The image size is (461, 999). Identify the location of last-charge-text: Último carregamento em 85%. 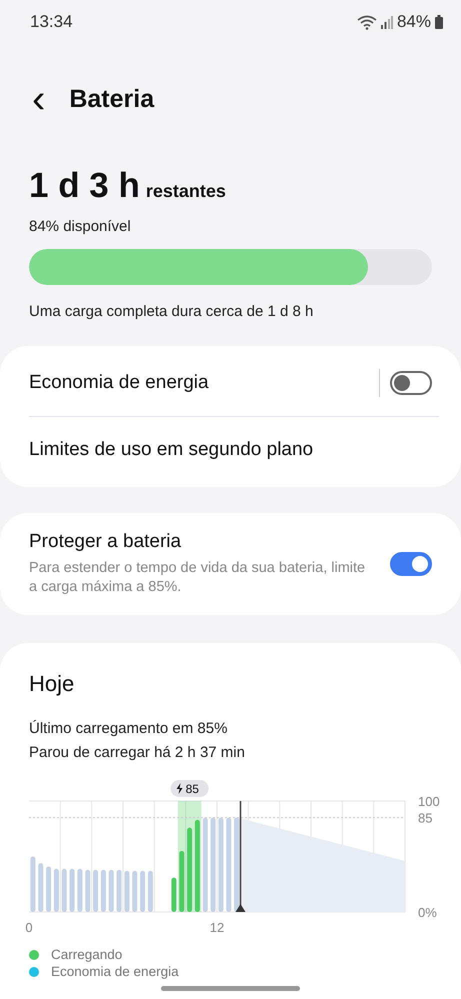
(128, 729).